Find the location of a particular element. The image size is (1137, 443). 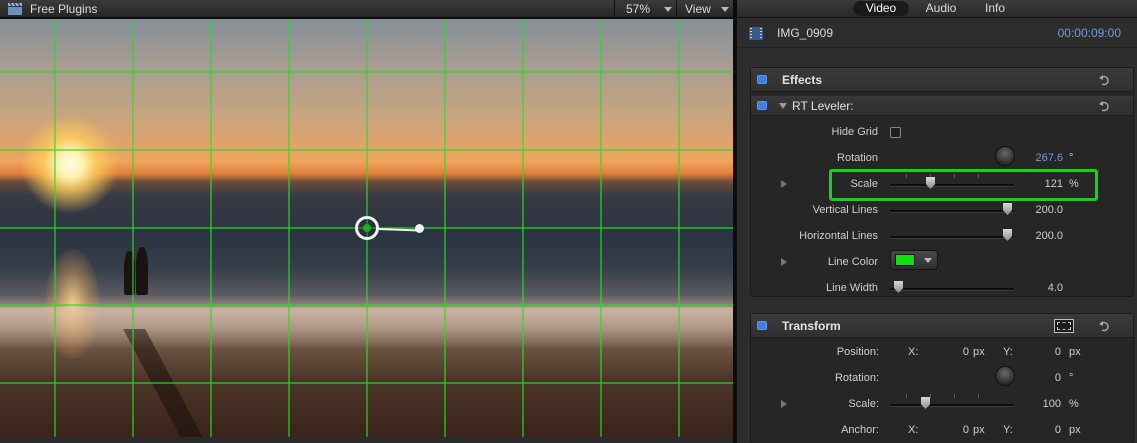

rotation-value: 267.6 is located at coordinates (1042, 158).